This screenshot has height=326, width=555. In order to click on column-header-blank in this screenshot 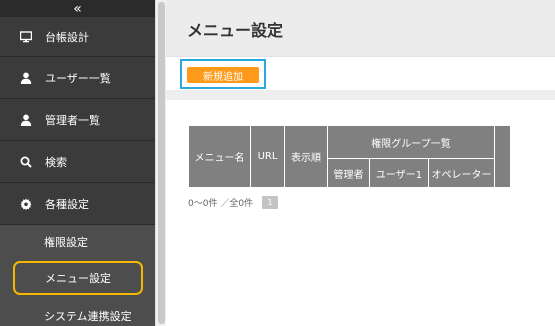, I will do `click(502, 156)`.